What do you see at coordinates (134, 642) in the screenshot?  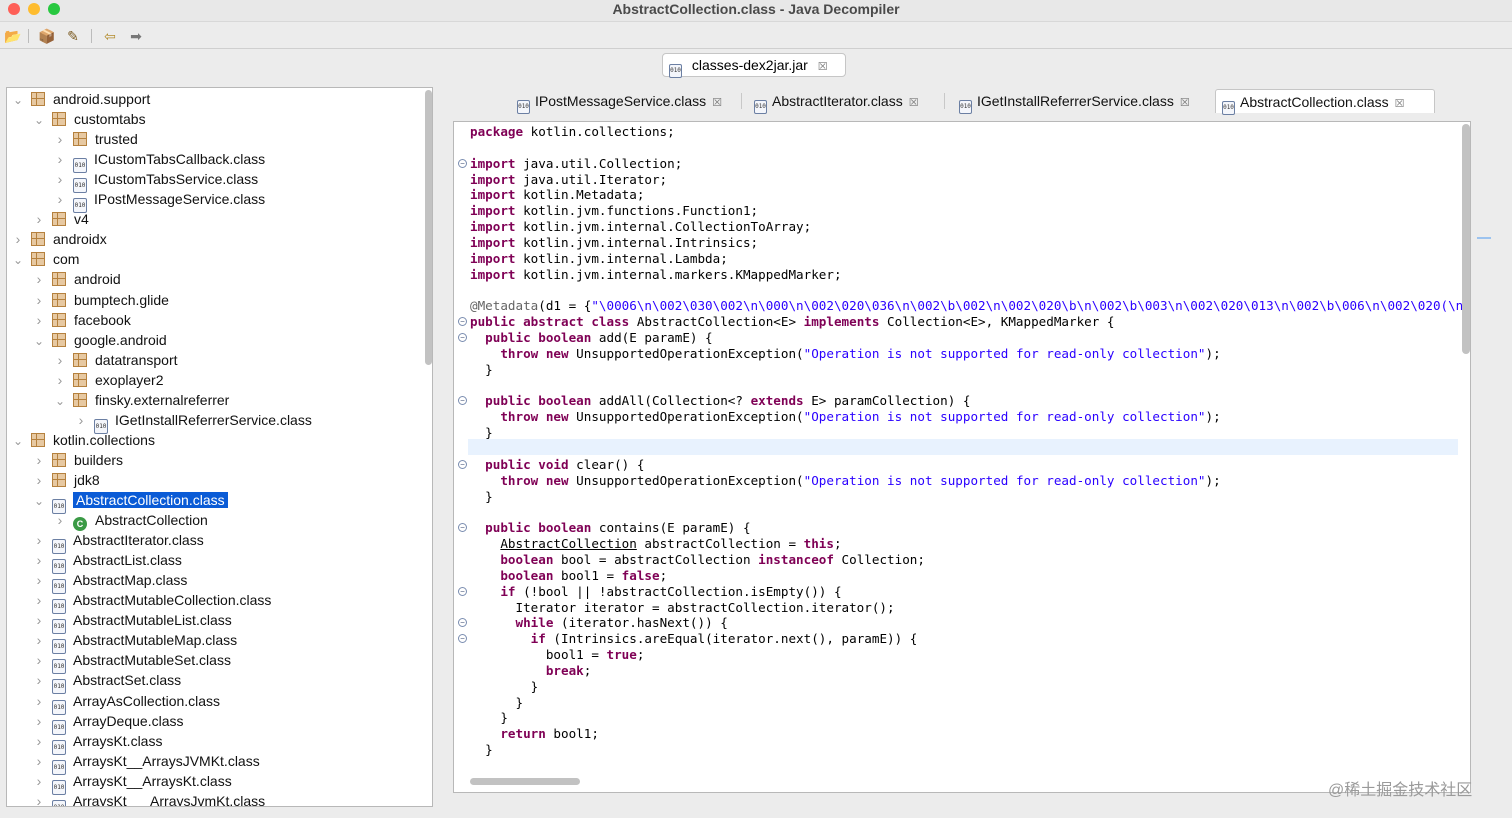 I see `tree-item: › 010 AbstractMutableMap.class` at bounding box center [134, 642].